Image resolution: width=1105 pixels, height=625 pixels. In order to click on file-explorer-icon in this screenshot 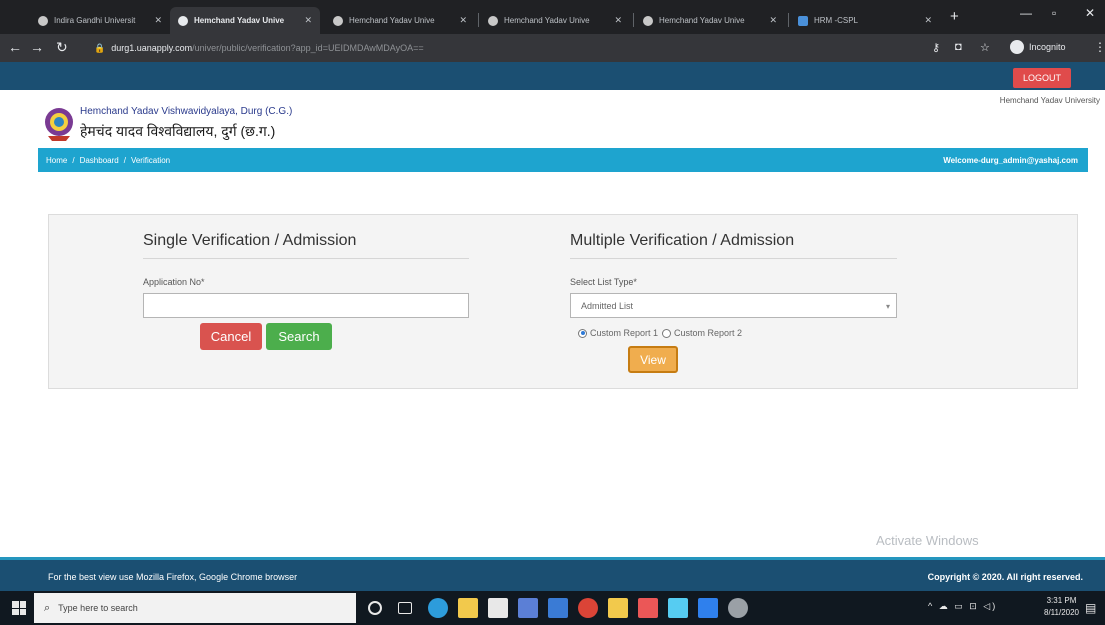, I will do `click(468, 608)`.